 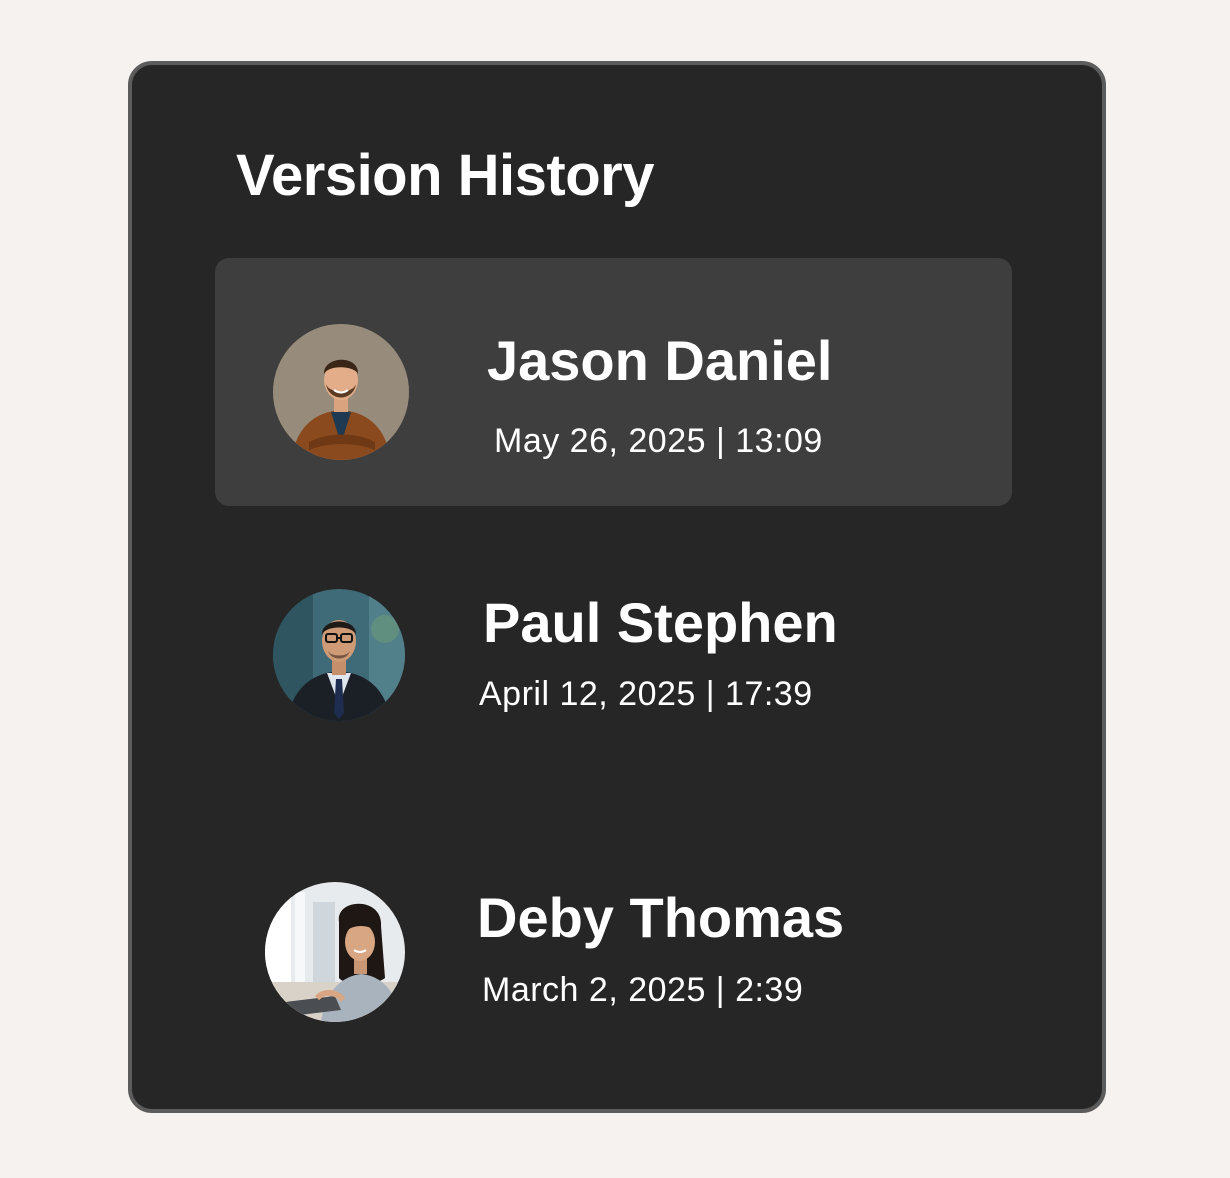 What do you see at coordinates (658, 441) in the screenshot?
I see `version-timestamp: May 26, 2025 | 13:09` at bounding box center [658, 441].